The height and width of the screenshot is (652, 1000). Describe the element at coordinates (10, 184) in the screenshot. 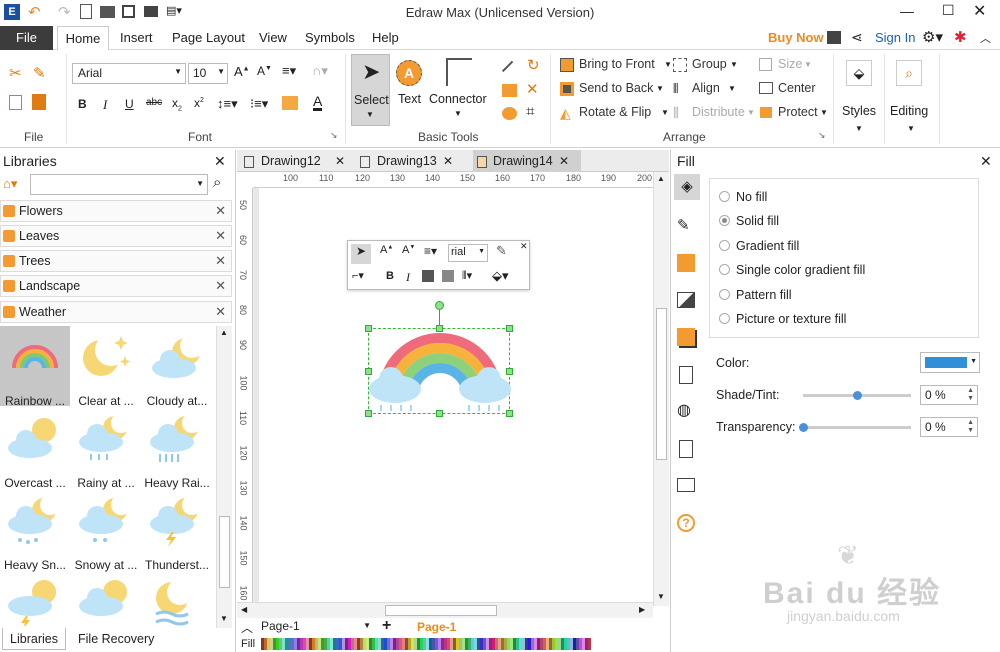

I see `home-library-icon: ⌂▾` at that location.